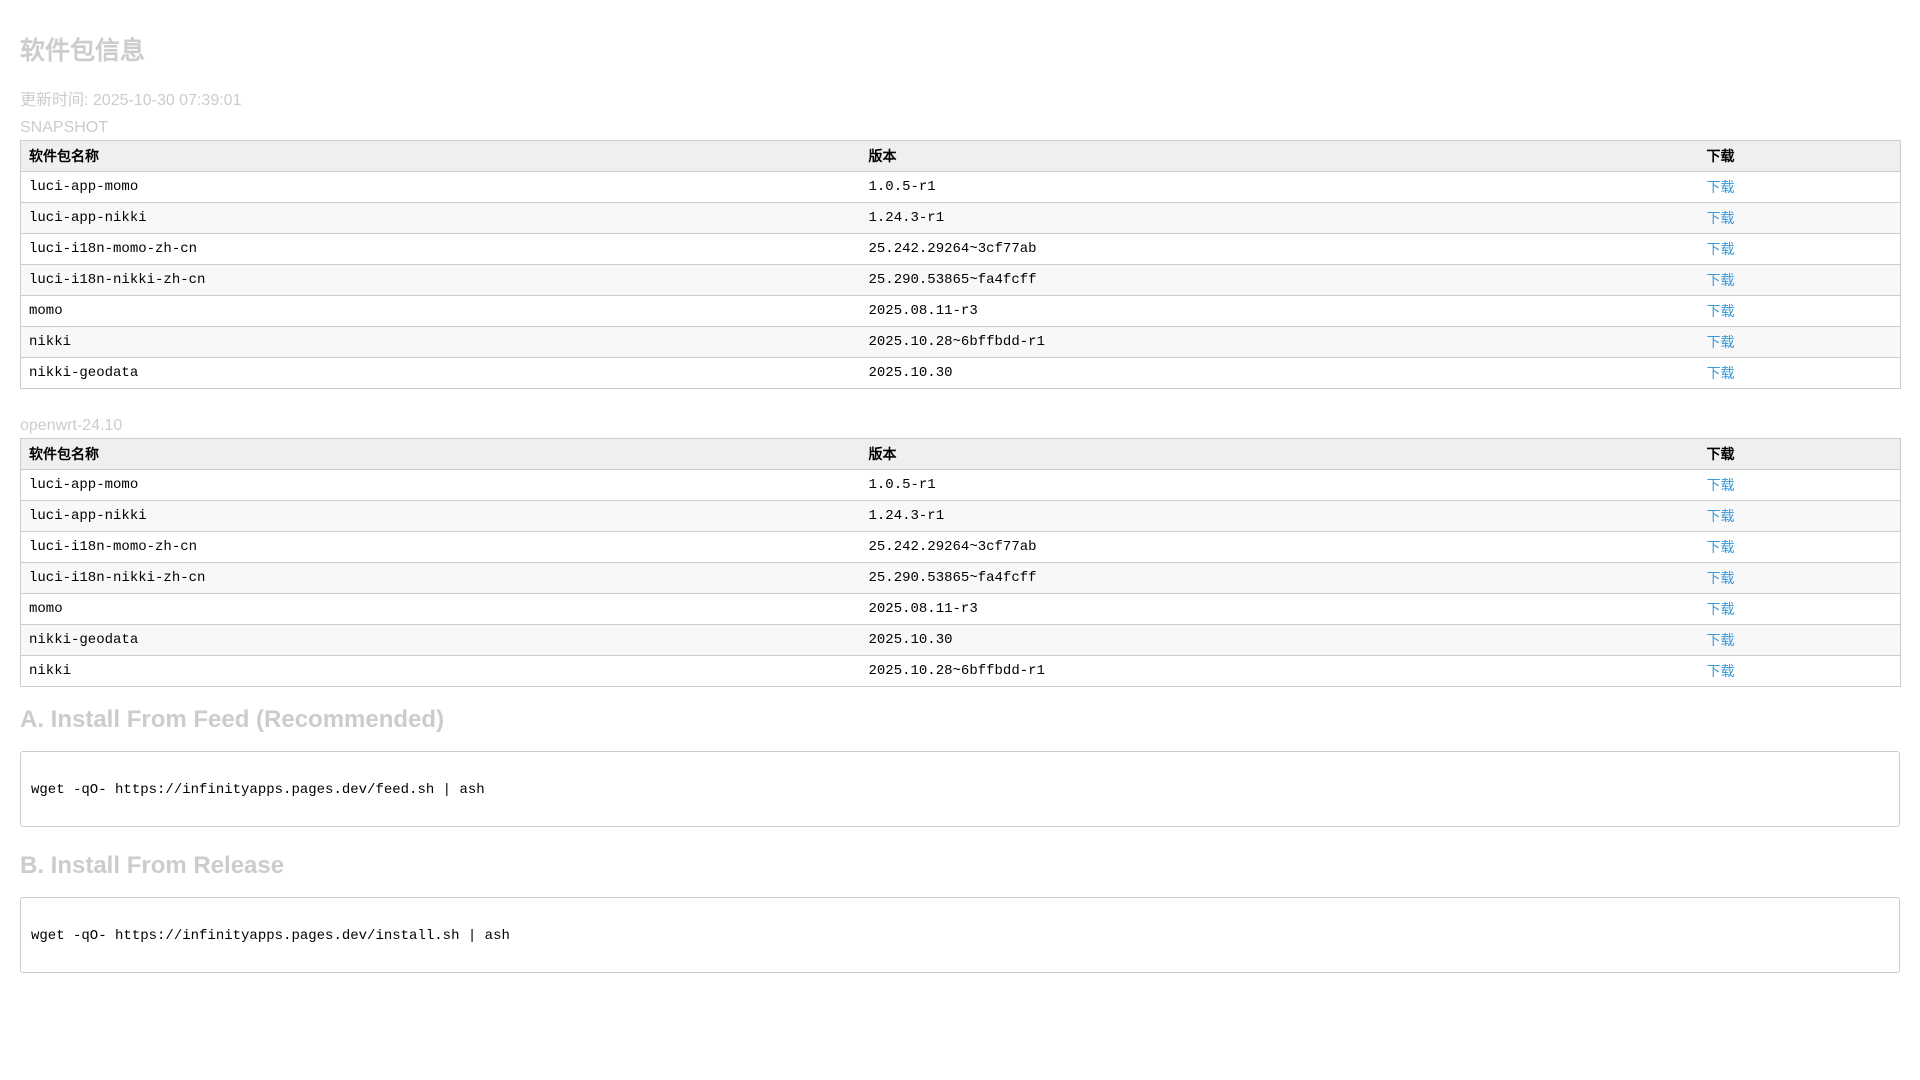 This screenshot has height=1080, width=1920. What do you see at coordinates (71, 425) in the screenshot?
I see `section-label: openwrt-24.10` at bounding box center [71, 425].